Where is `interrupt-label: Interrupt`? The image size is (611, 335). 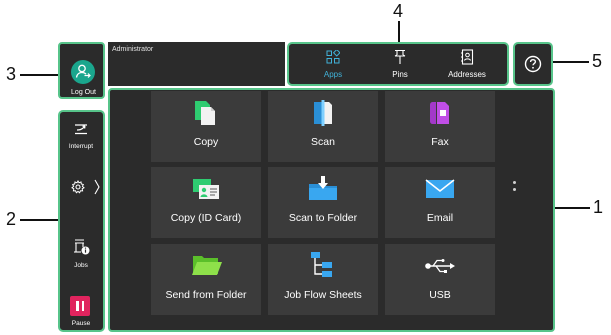
interrupt-label: Interrupt is located at coordinates (81, 146).